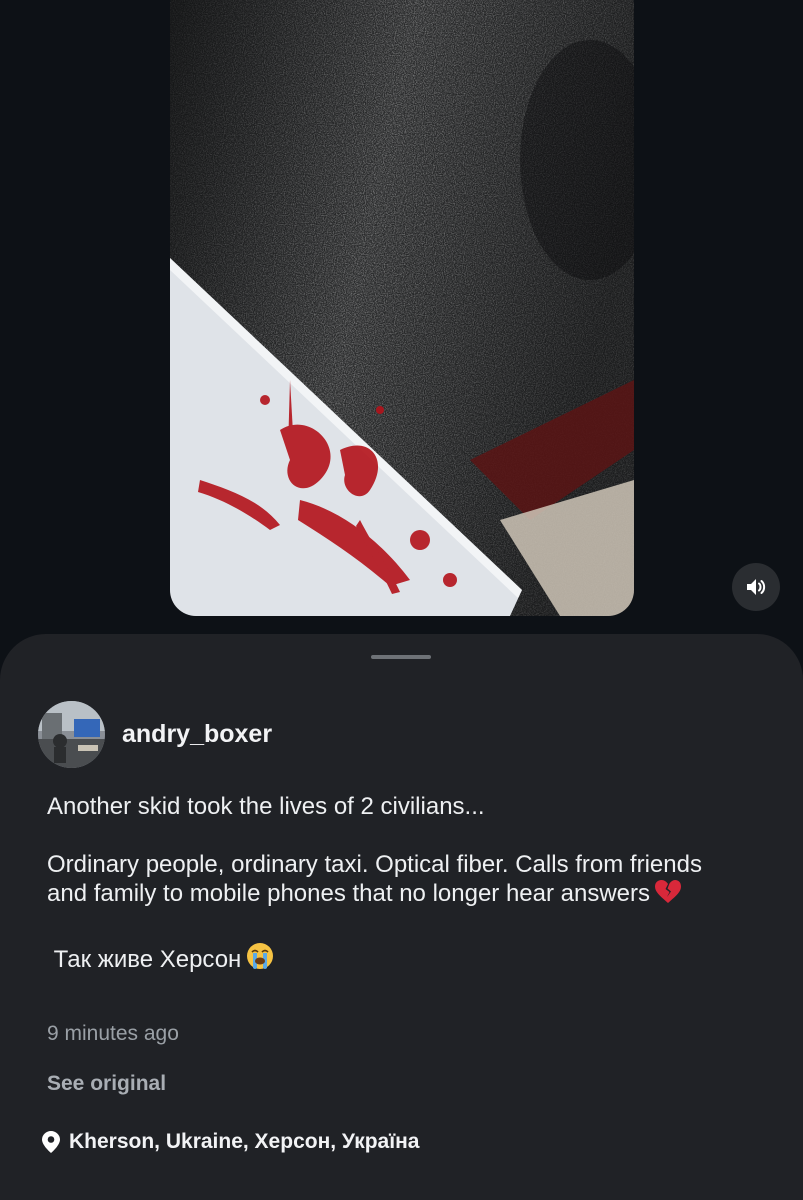  What do you see at coordinates (197, 734) in the screenshot?
I see `username: andry_boxer` at bounding box center [197, 734].